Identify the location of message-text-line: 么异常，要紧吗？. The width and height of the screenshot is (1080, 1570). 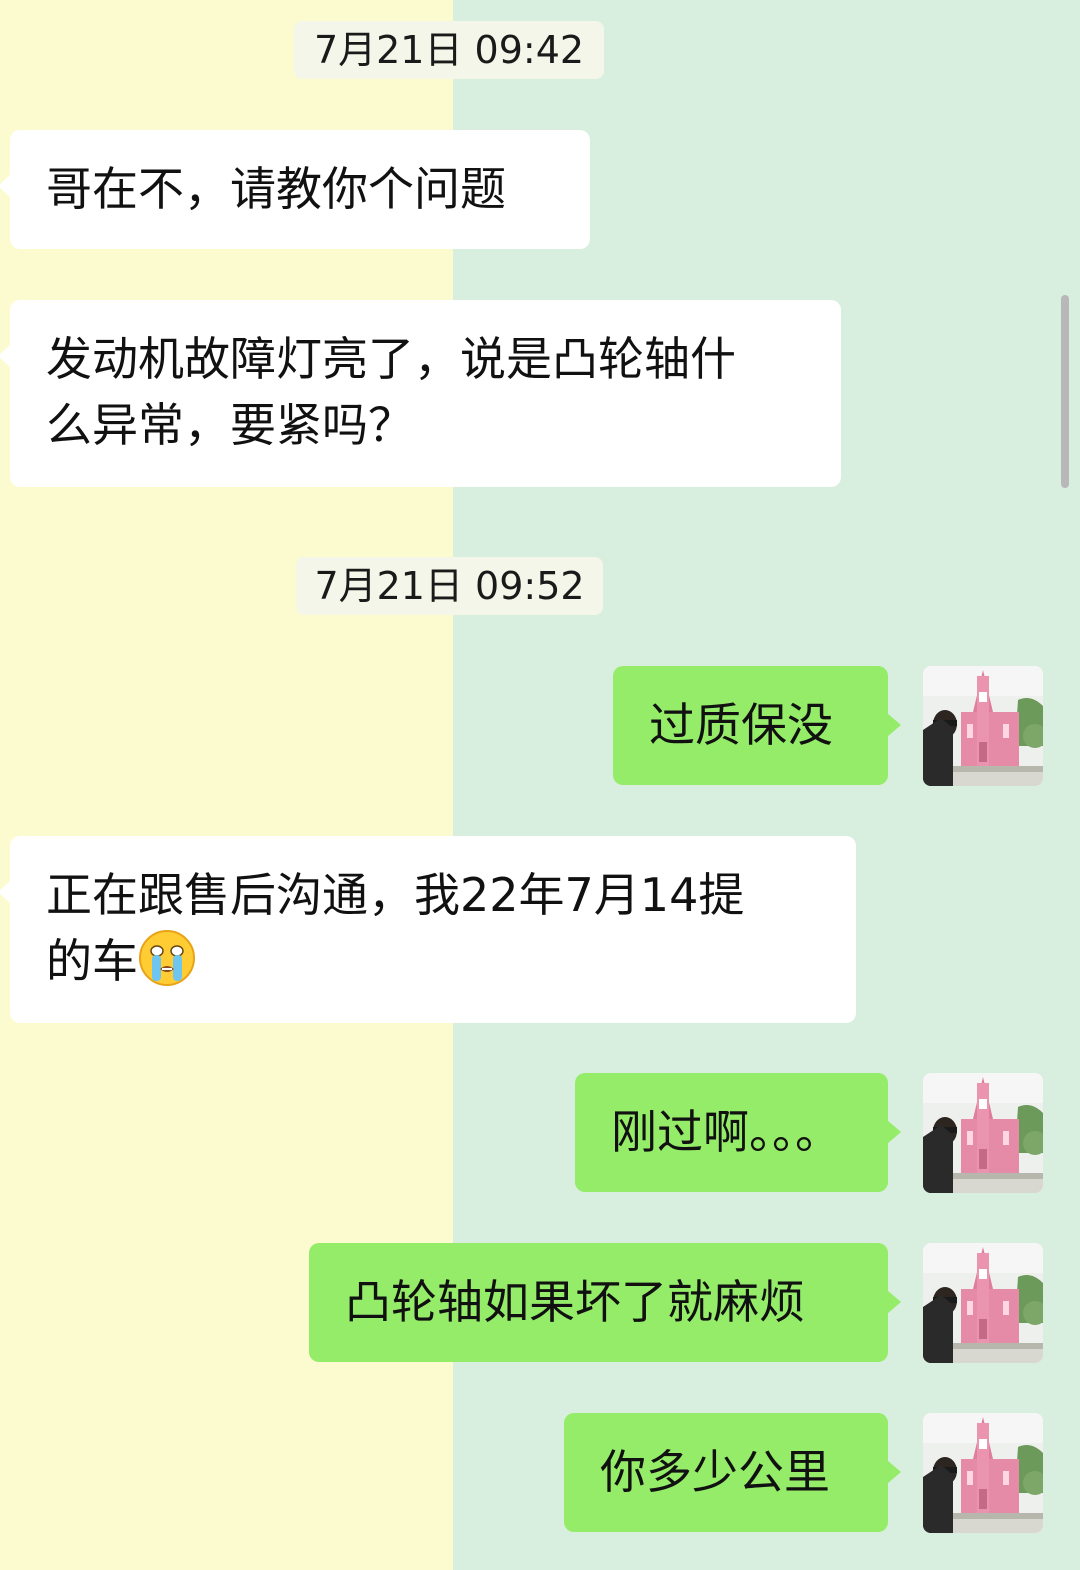
(230, 425).